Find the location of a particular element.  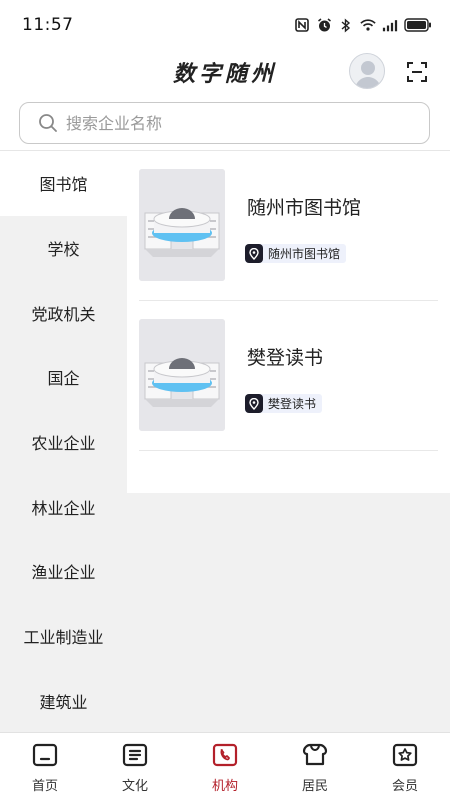

institution-tag: 随州市图书馆 is located at coordinates (296, 253).